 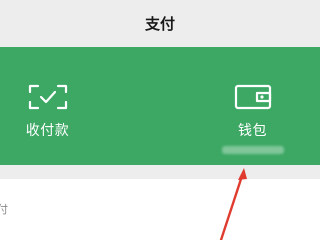 I want to click on scan-frame-check-icon, so click(x=47, y=97).